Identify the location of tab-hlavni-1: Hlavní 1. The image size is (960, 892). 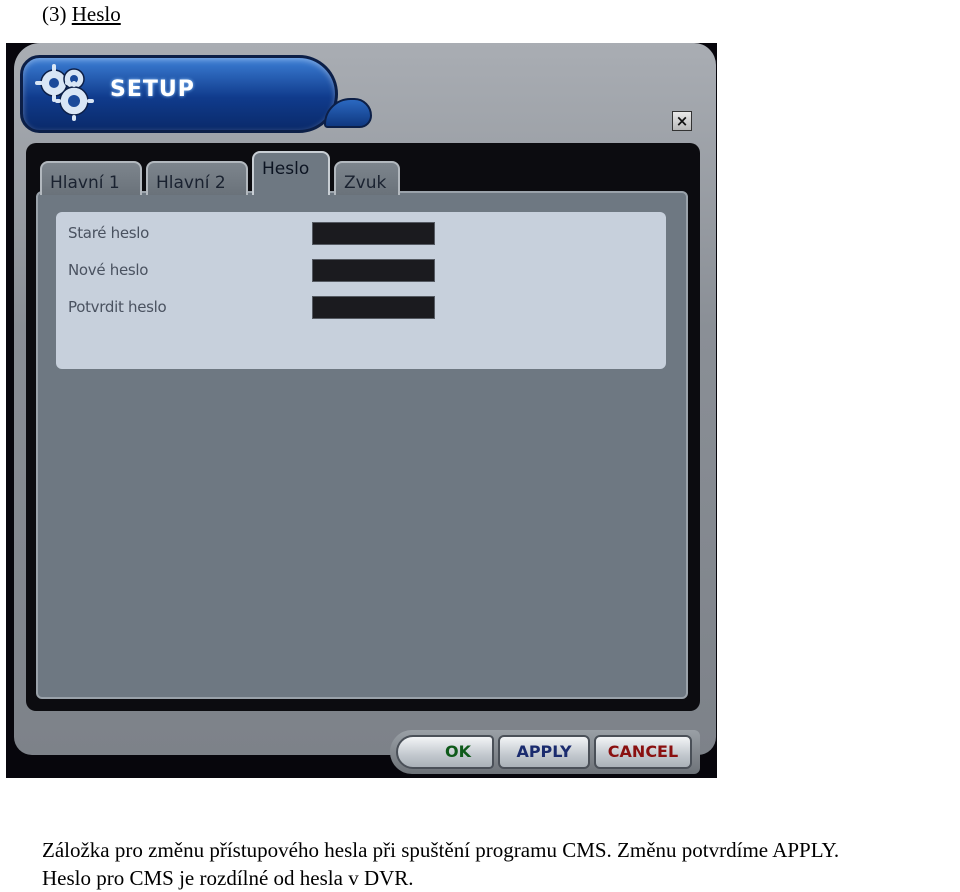
(91, 178).